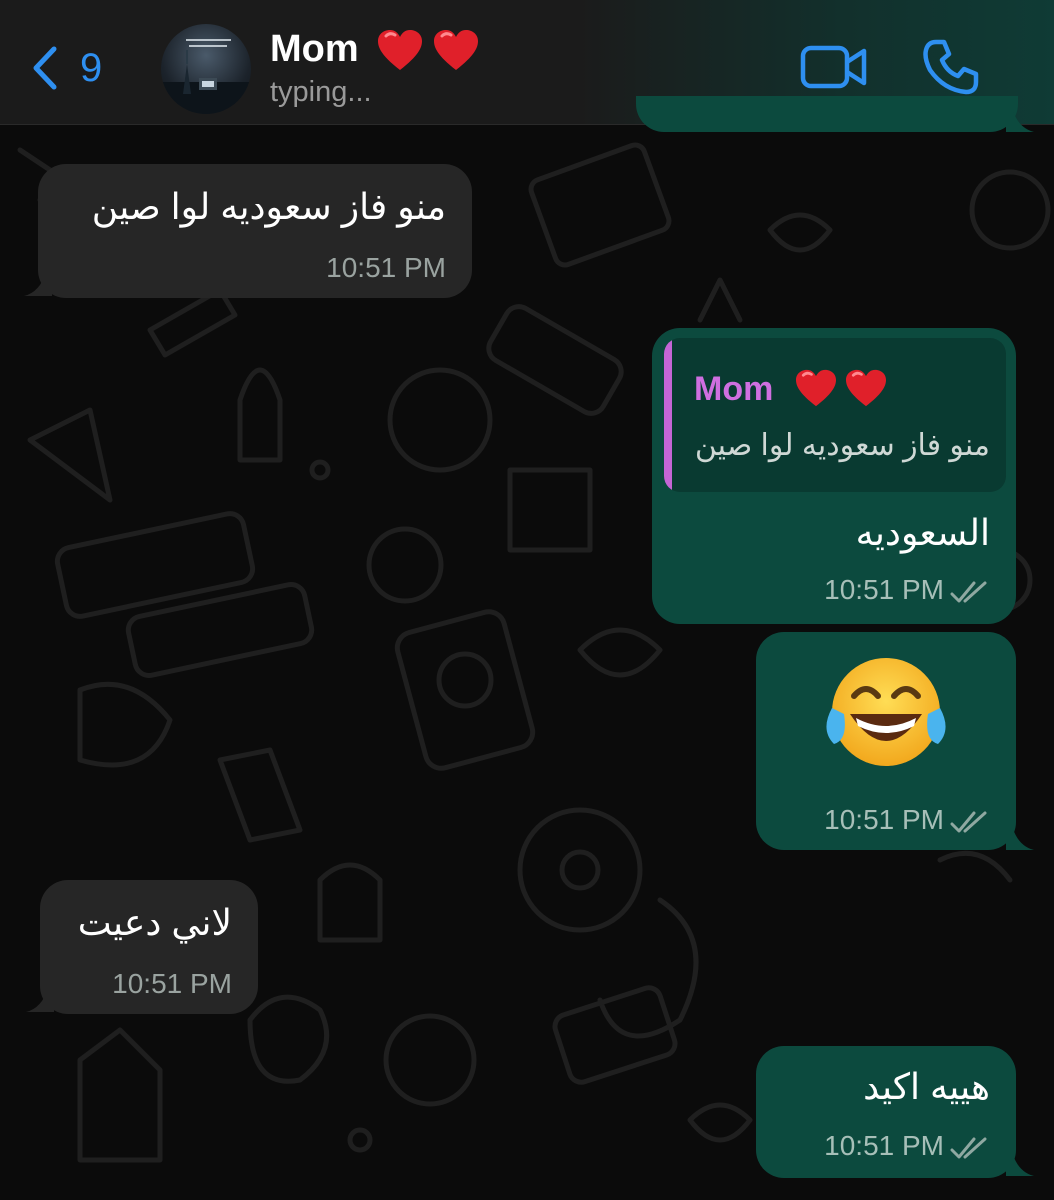  I want to click on previous-message-bubble, so click(827, 114).